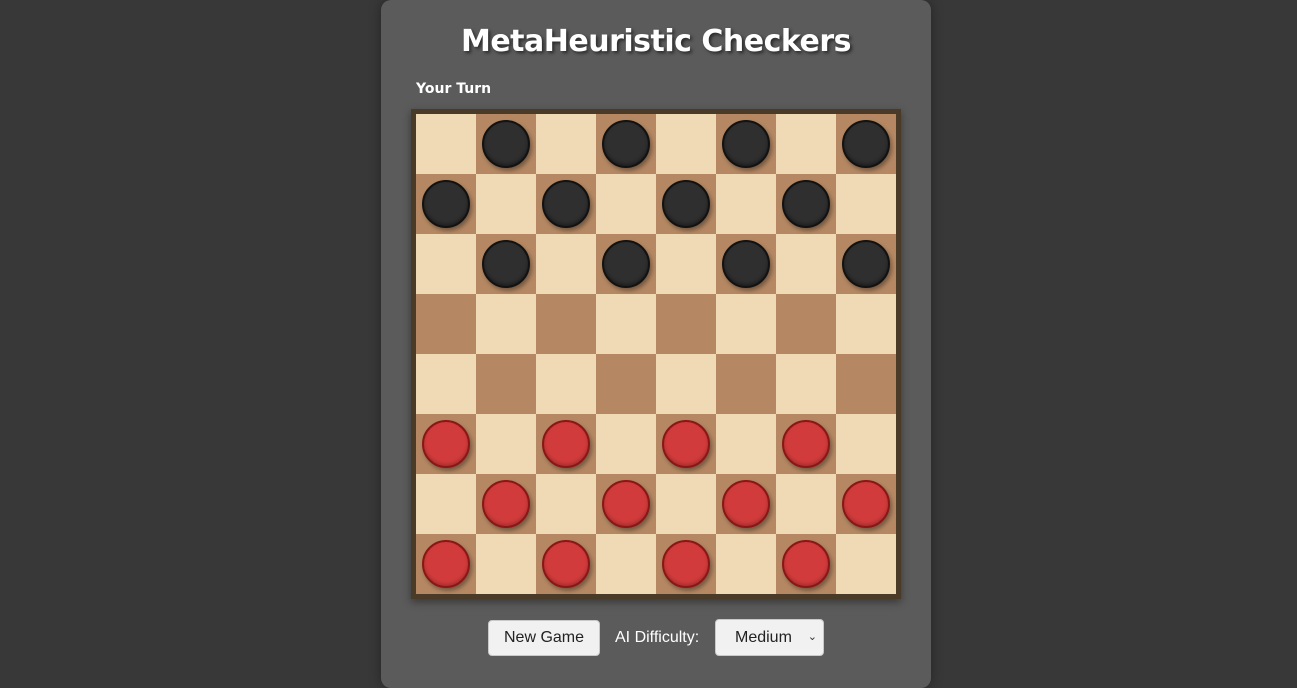 The image size is (1297, 688). I want to click on chevron-down-icon: ⌄, so click(812, 637).